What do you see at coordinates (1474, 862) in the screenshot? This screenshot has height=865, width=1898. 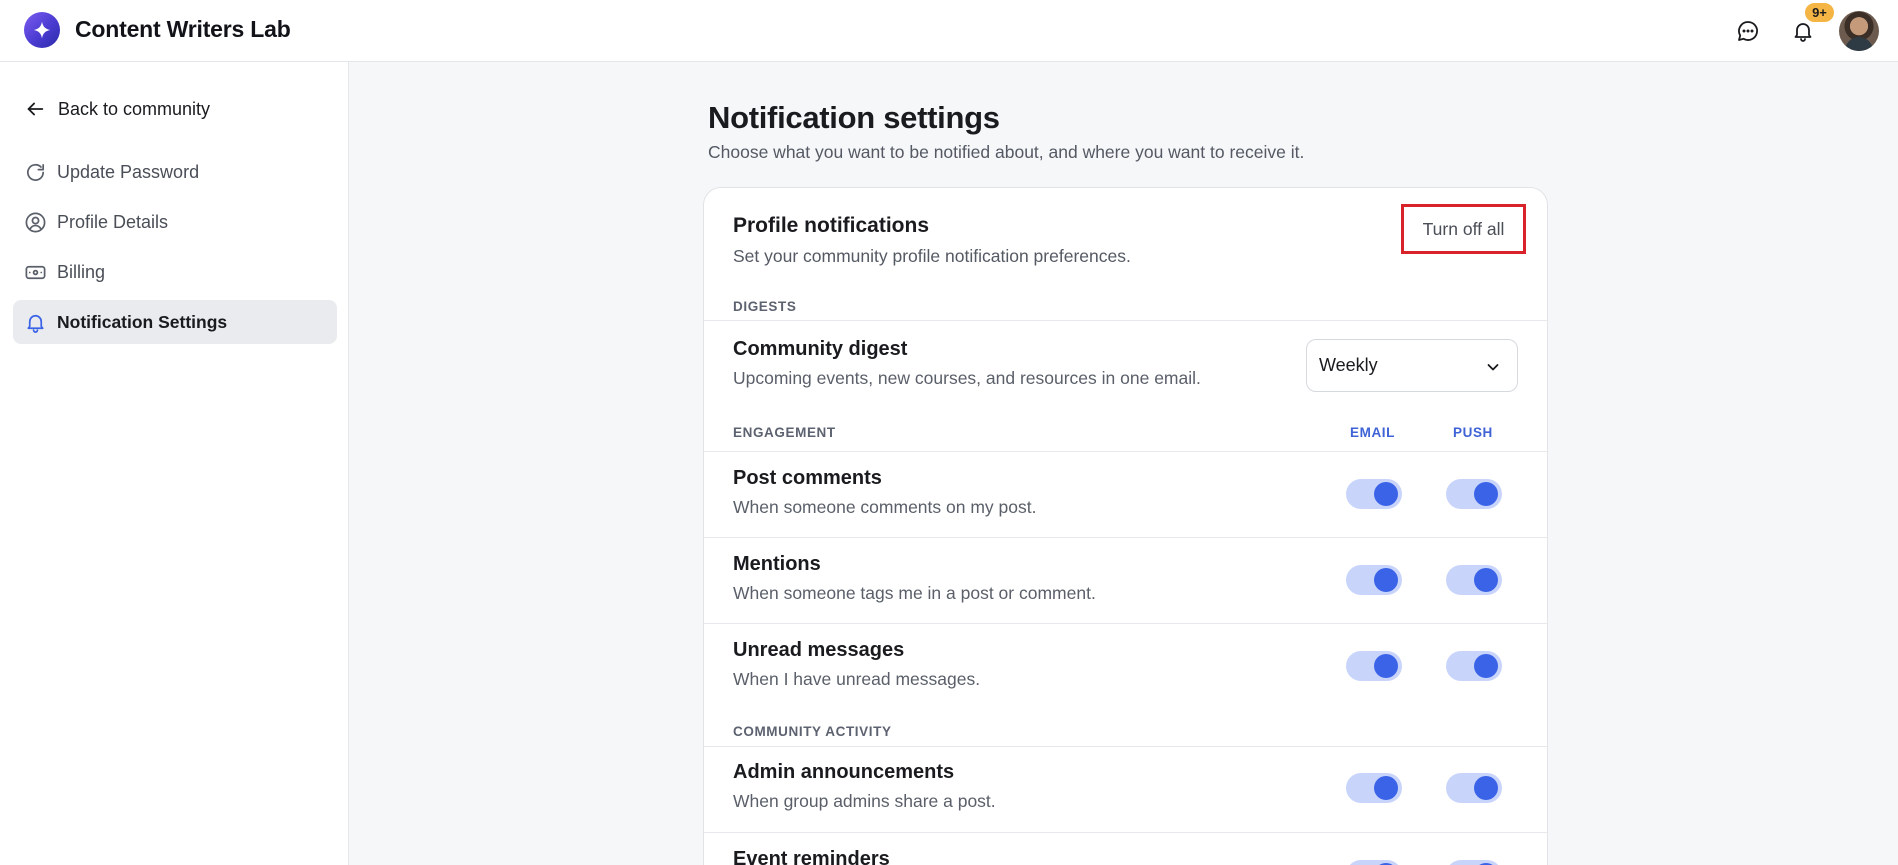 I see `event-reminders-push-toggle` at bounding box center [1474, 862].